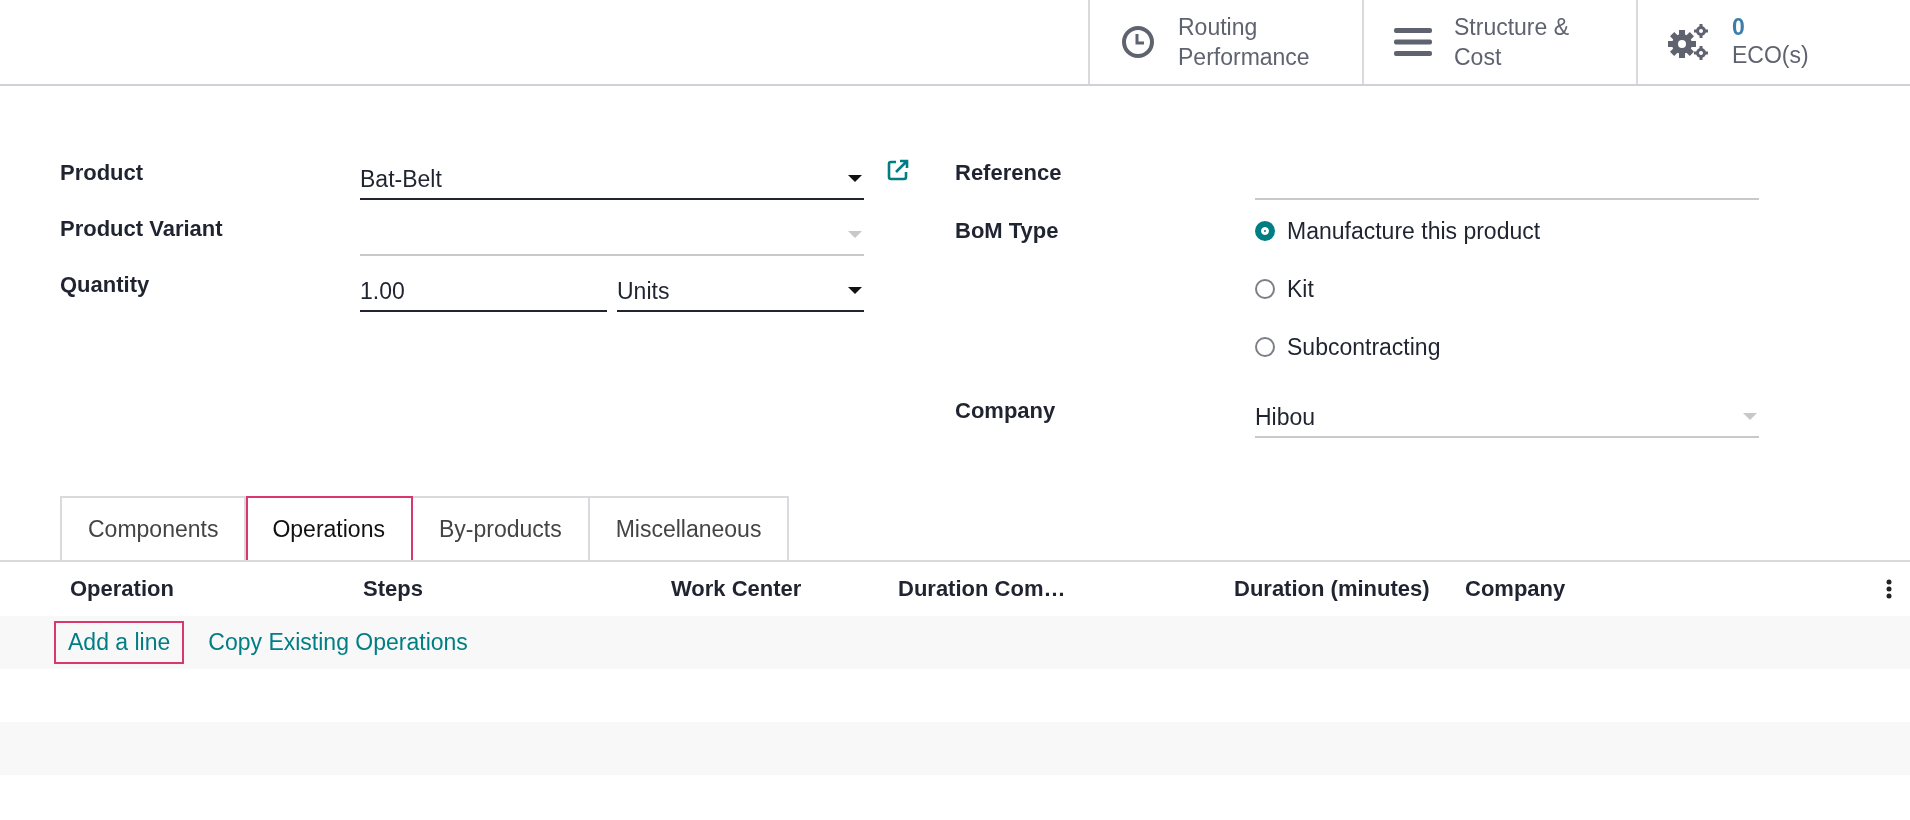 The image size is (1910, 820). Describe the element at coordinates (784, 589) in the screenshot. I see `column-header: Work Center` at that location.